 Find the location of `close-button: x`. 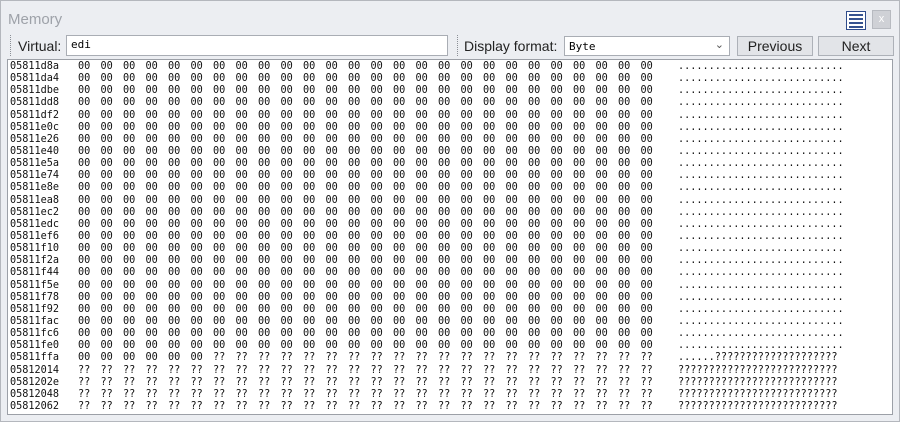

close-button: x is located at coordinates (881, 19).